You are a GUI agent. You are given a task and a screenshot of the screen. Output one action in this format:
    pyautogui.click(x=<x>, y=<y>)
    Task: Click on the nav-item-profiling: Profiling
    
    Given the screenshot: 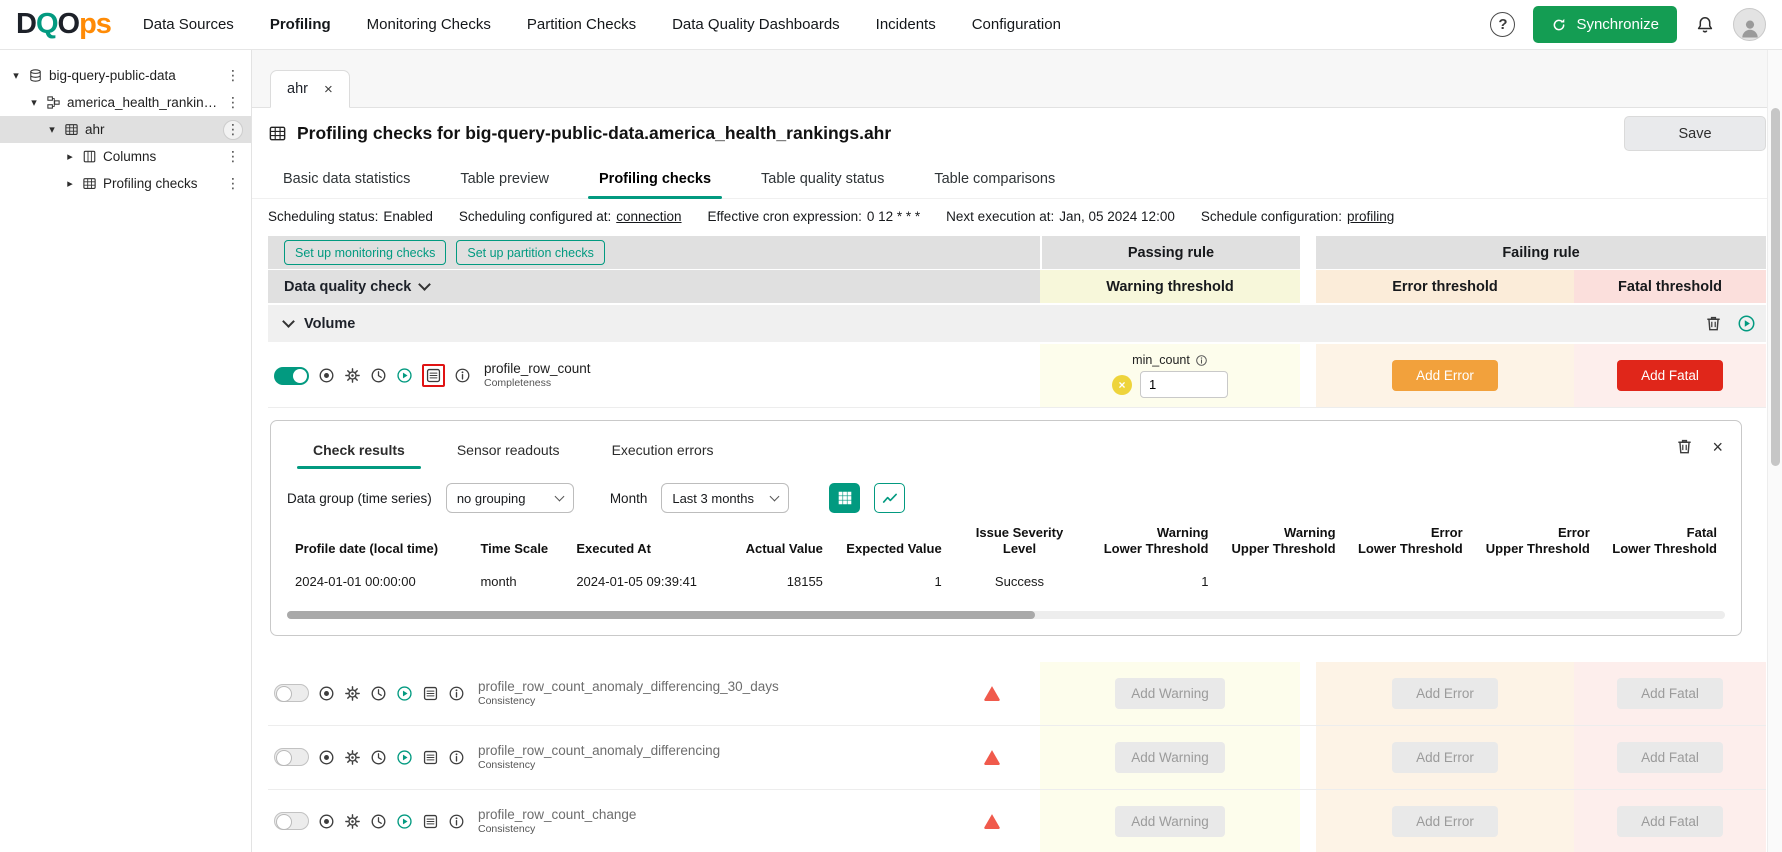 What is the action you would take?
    pyautogui.click(x=300, y=24)
    